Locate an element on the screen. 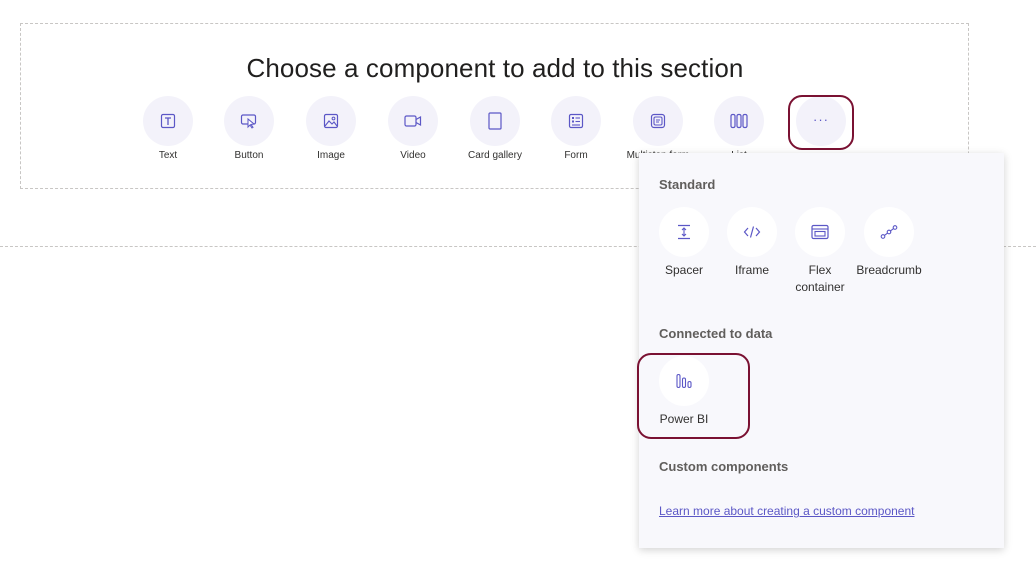 The image size is (1036, 581). component-multistep-form: Multistep form is located at coordinates (658, 127).